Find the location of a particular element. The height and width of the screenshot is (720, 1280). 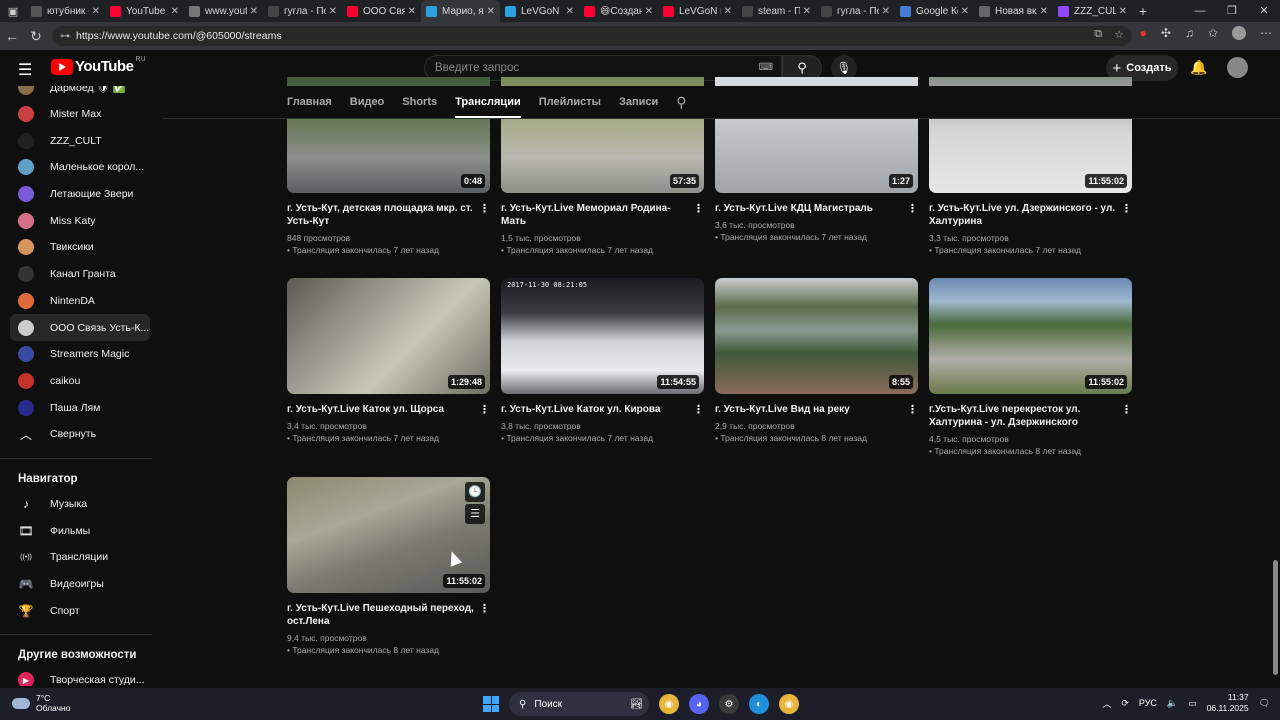

profile-icon is located at coordinates (1239, 33).